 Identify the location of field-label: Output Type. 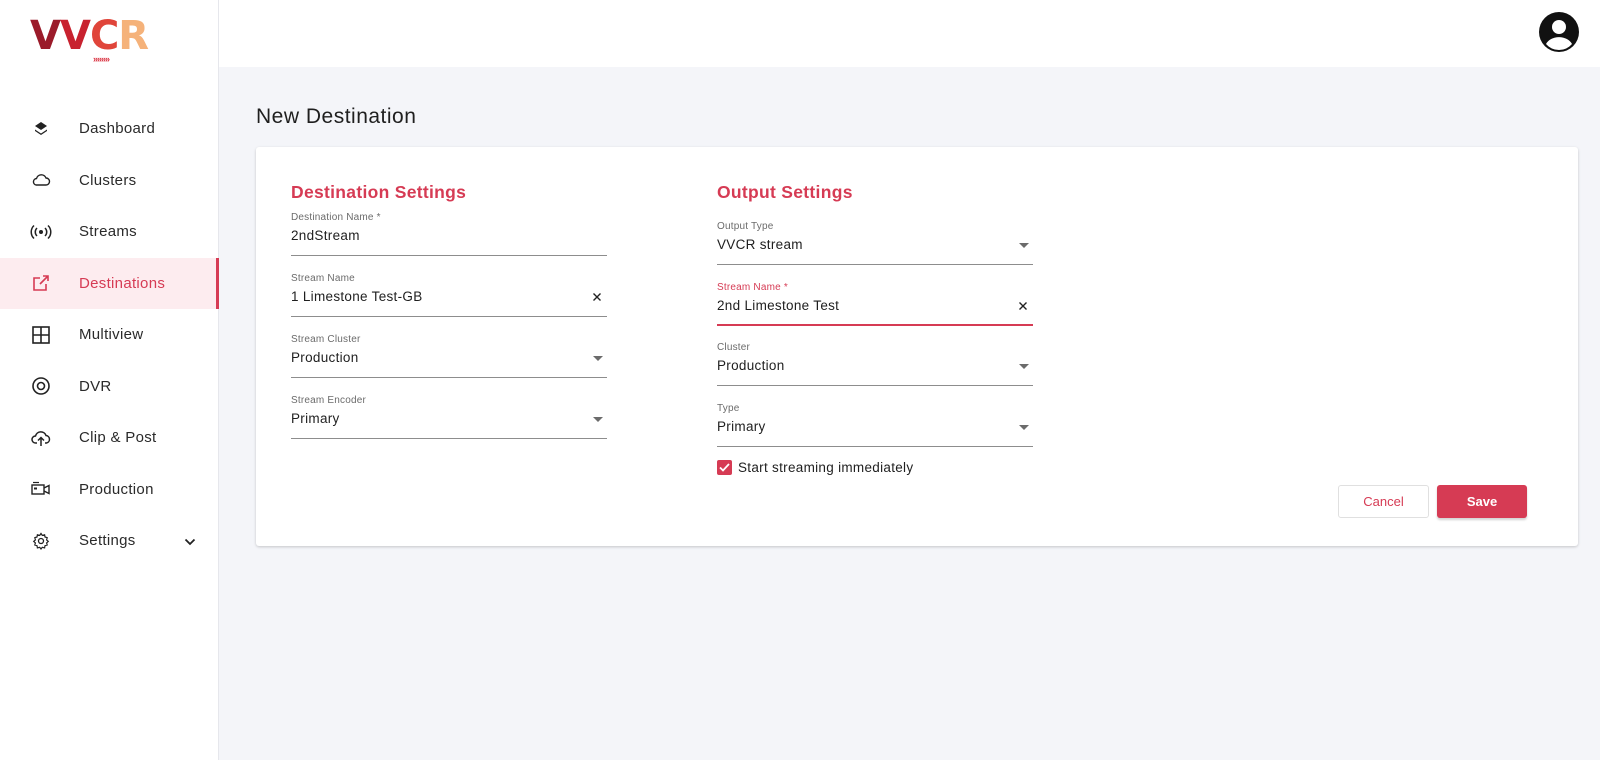
(745, 226).